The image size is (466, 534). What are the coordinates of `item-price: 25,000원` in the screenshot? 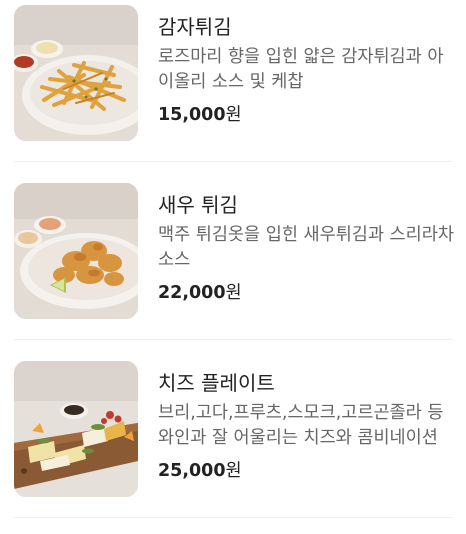 It's located at (200, 471).